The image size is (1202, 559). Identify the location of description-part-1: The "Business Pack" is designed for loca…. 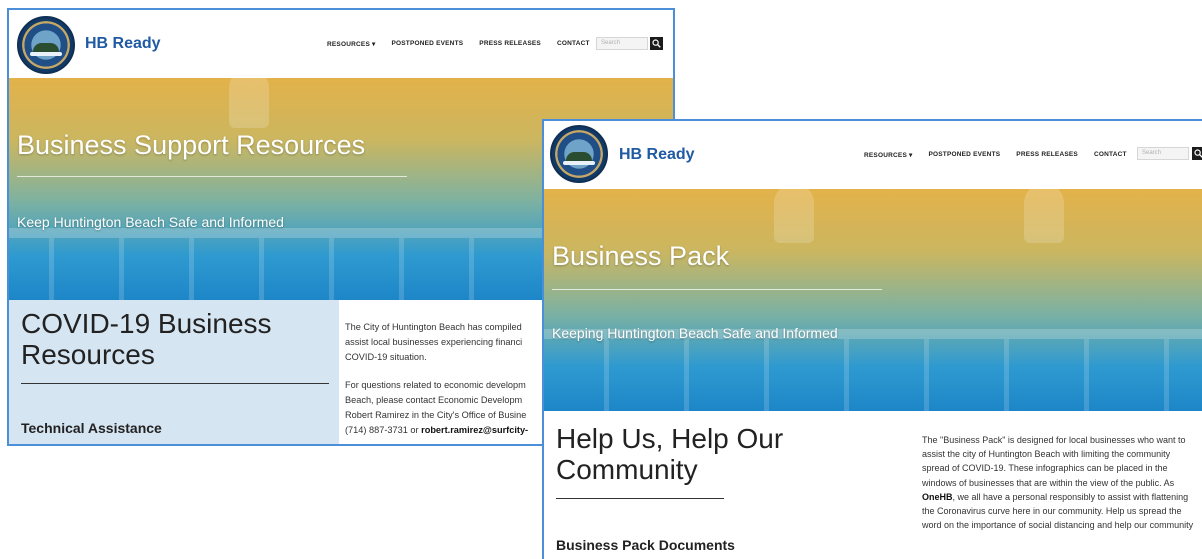
(1054, 461).